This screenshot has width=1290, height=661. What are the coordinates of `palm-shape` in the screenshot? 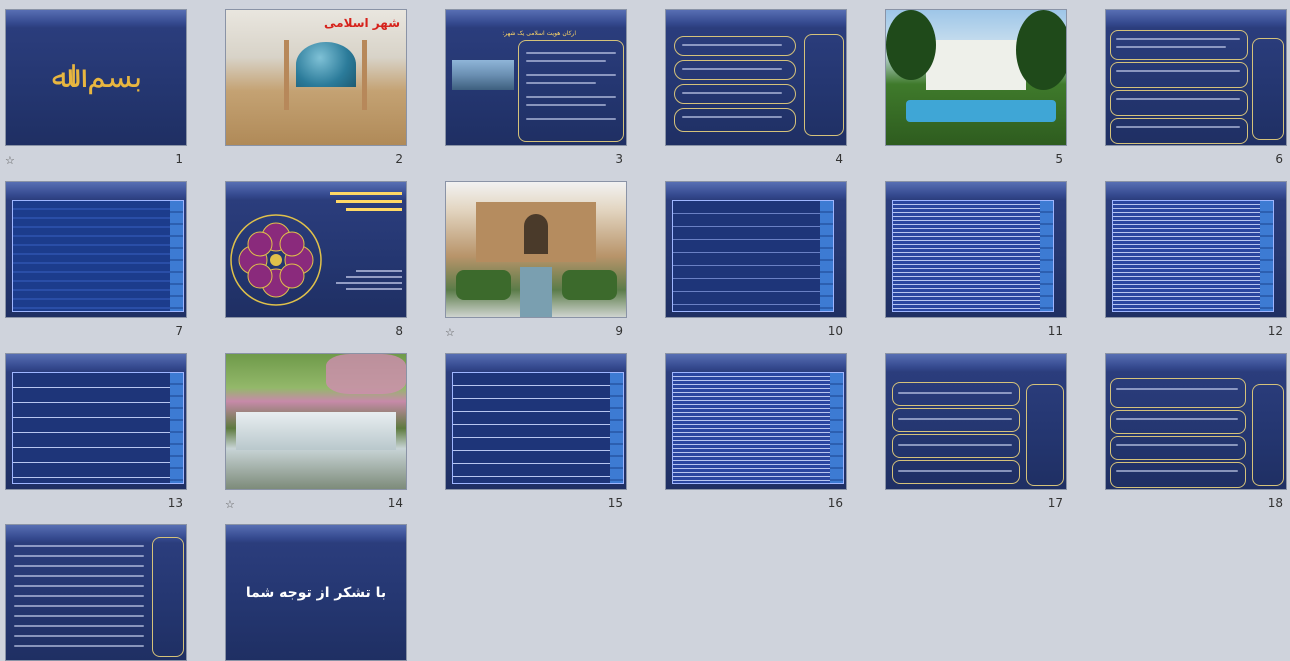 It's located at (1041, 50).